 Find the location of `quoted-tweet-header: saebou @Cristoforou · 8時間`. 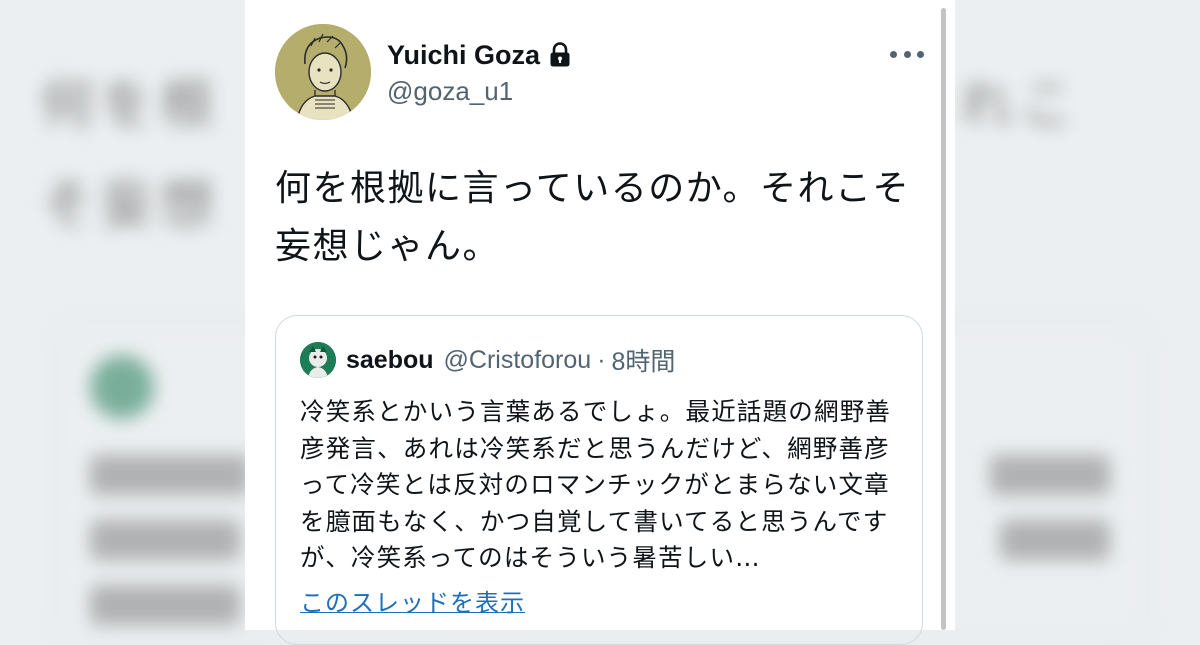

quoted-tweet-header: saebou @Cristoforou · 8時間 is located at coordinates (487, 360).